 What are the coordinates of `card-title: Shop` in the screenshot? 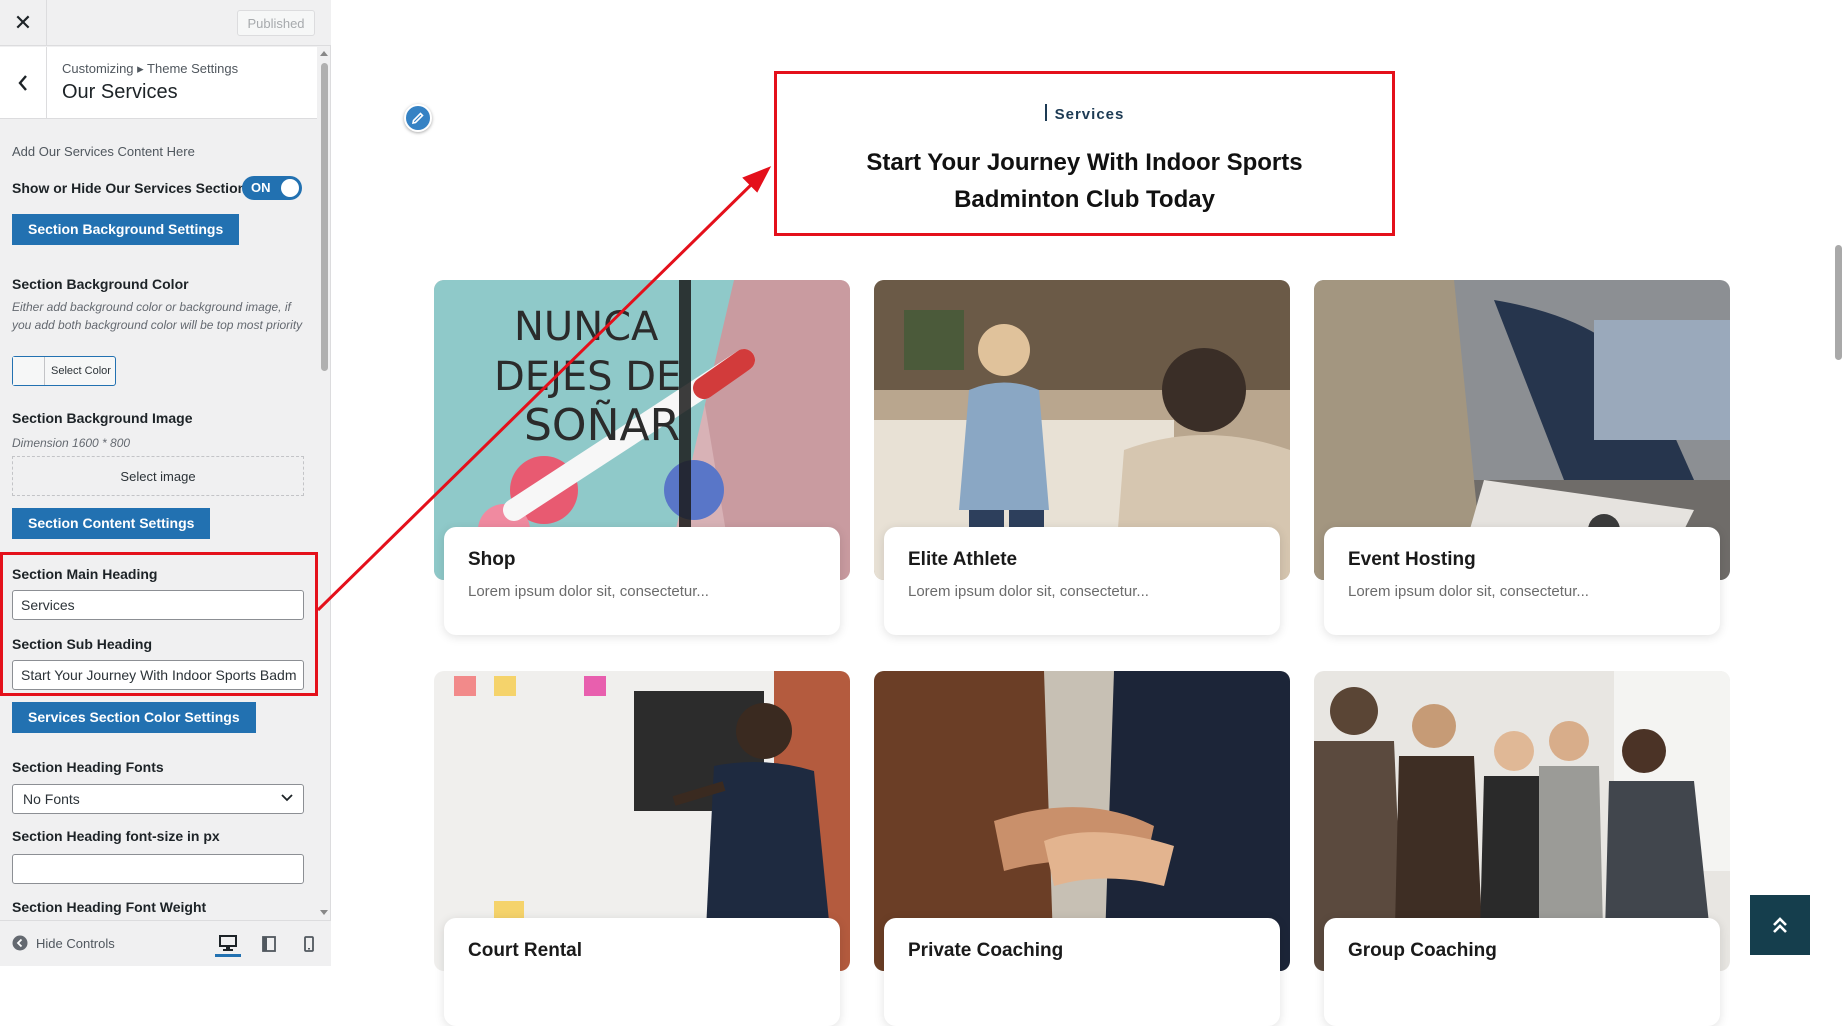 It's located at (492, 559).